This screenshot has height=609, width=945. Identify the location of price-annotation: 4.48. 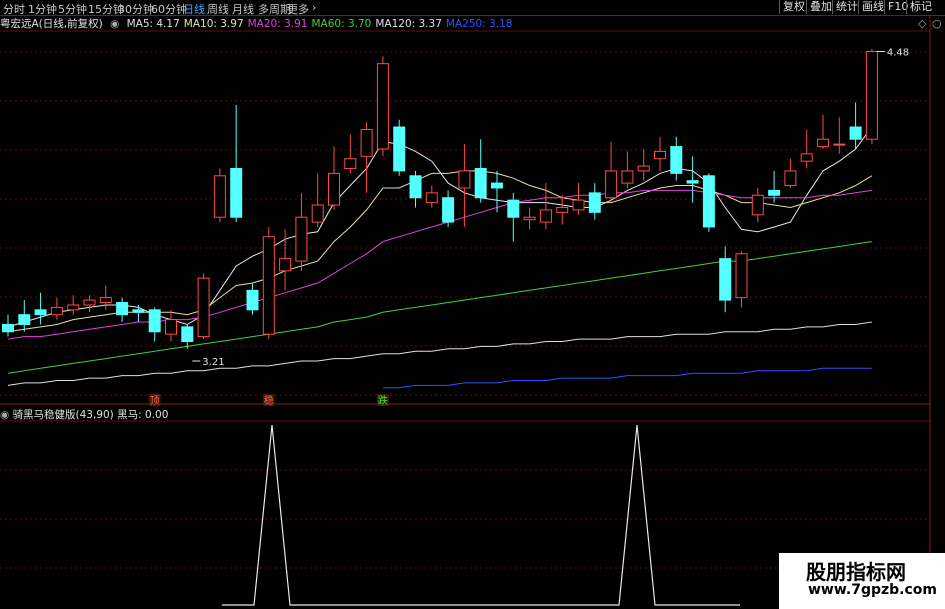
(898, 52).